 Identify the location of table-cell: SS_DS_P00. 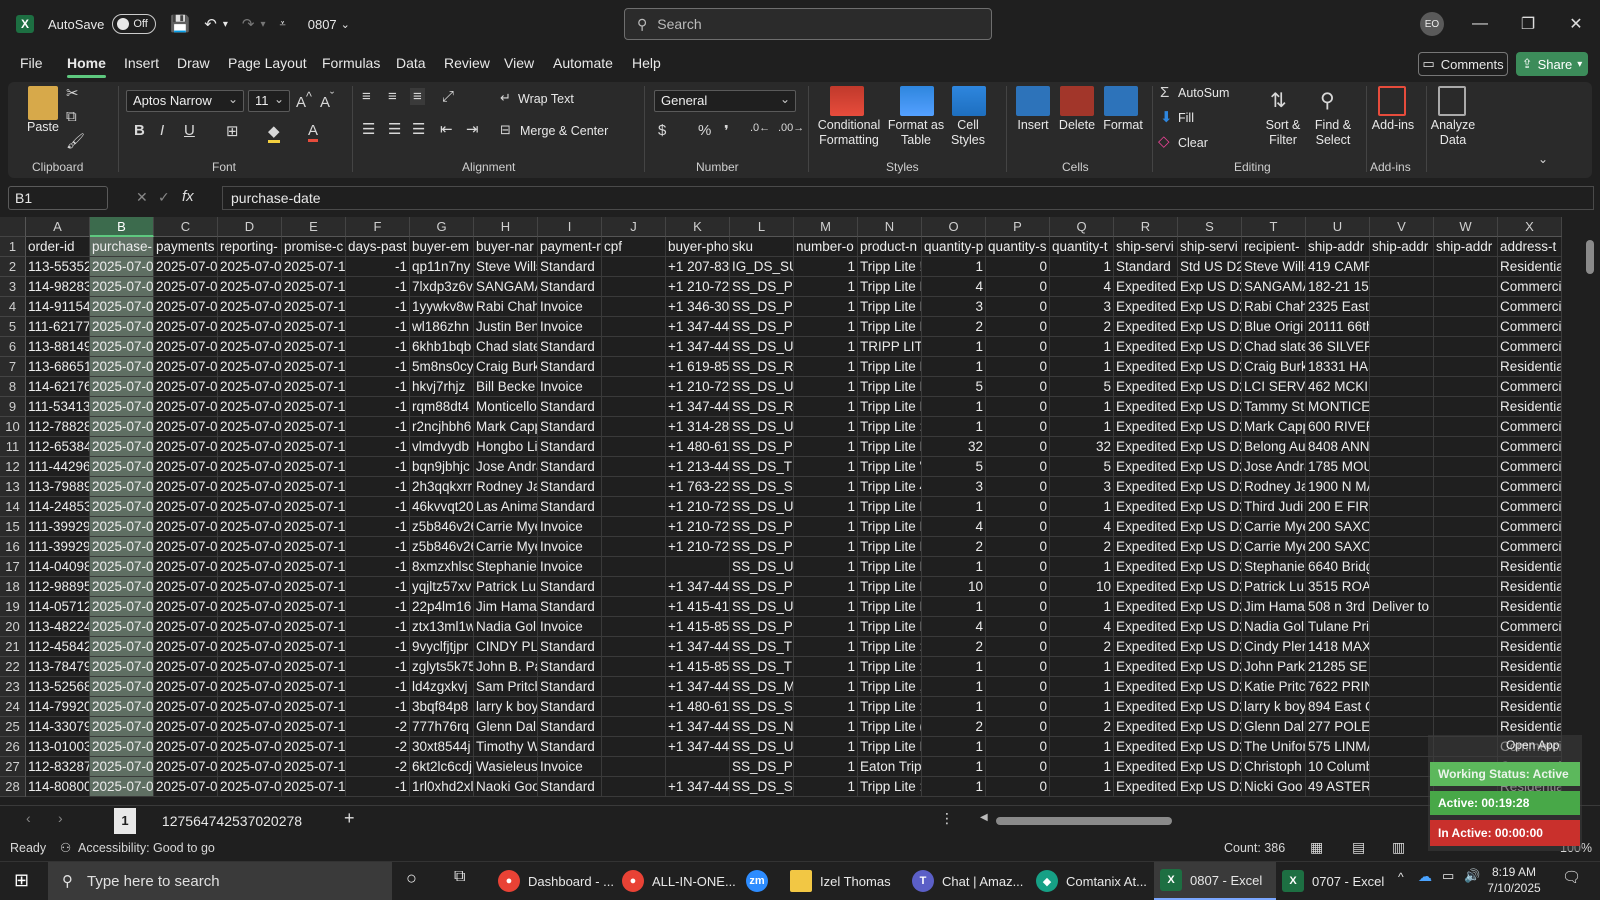
(762, 627).